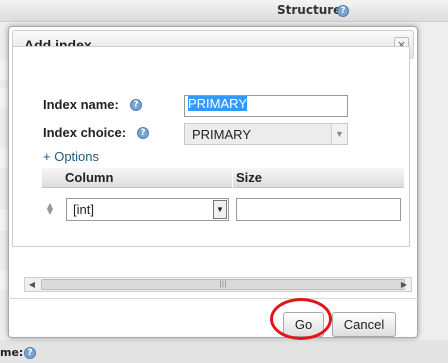  I want to click on background-label-fragment: me:, so click(12, 352).